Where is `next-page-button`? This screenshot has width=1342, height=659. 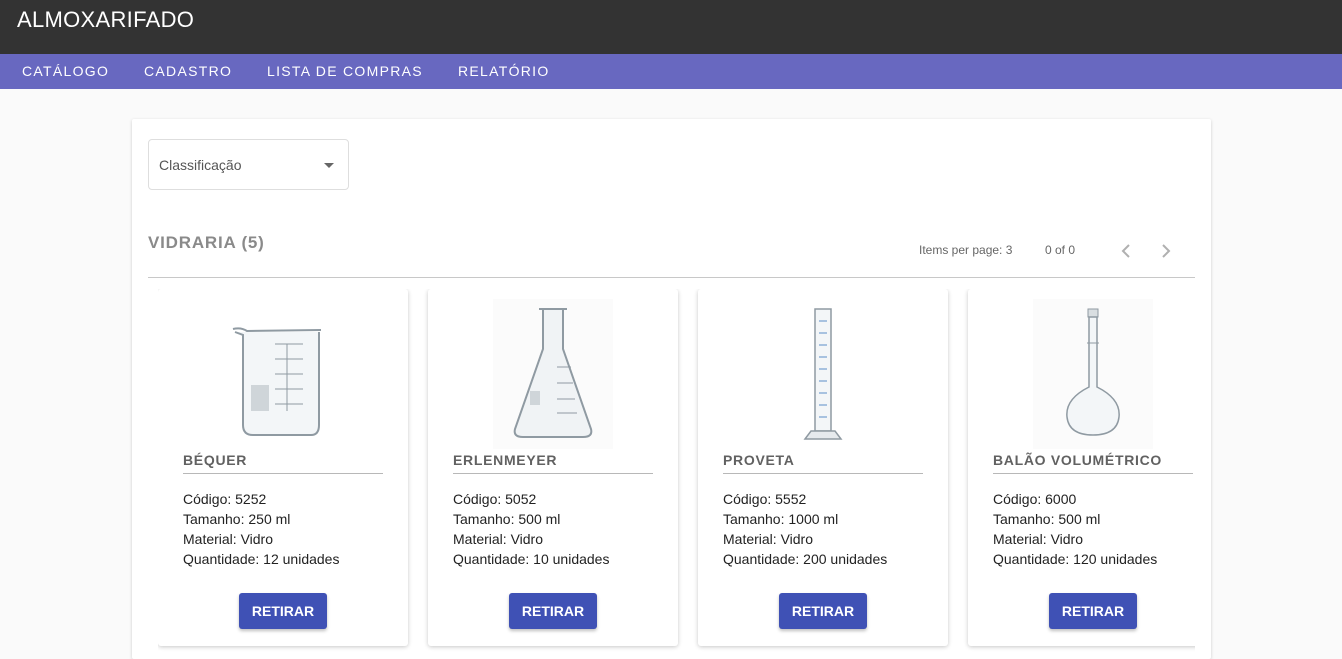 next-page-button is located at coordinates (1166, 251).